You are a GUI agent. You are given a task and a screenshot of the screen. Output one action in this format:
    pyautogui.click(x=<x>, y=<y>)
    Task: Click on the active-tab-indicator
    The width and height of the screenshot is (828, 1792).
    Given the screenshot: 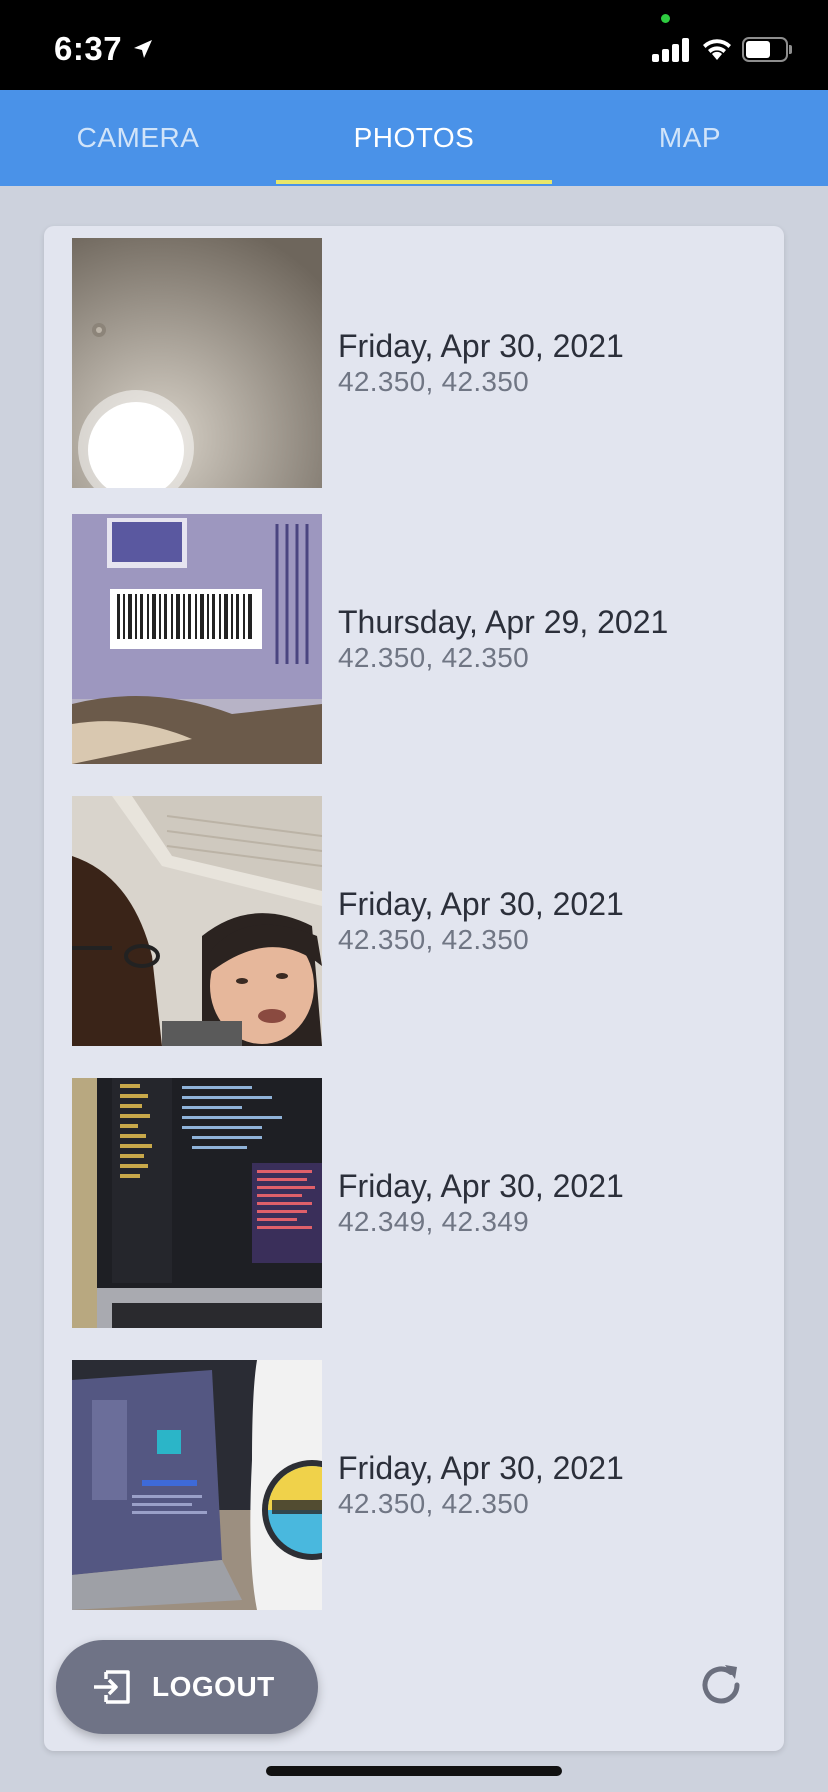 What is the action you would take?
    pyautogui.click(x=414, y=182)
    